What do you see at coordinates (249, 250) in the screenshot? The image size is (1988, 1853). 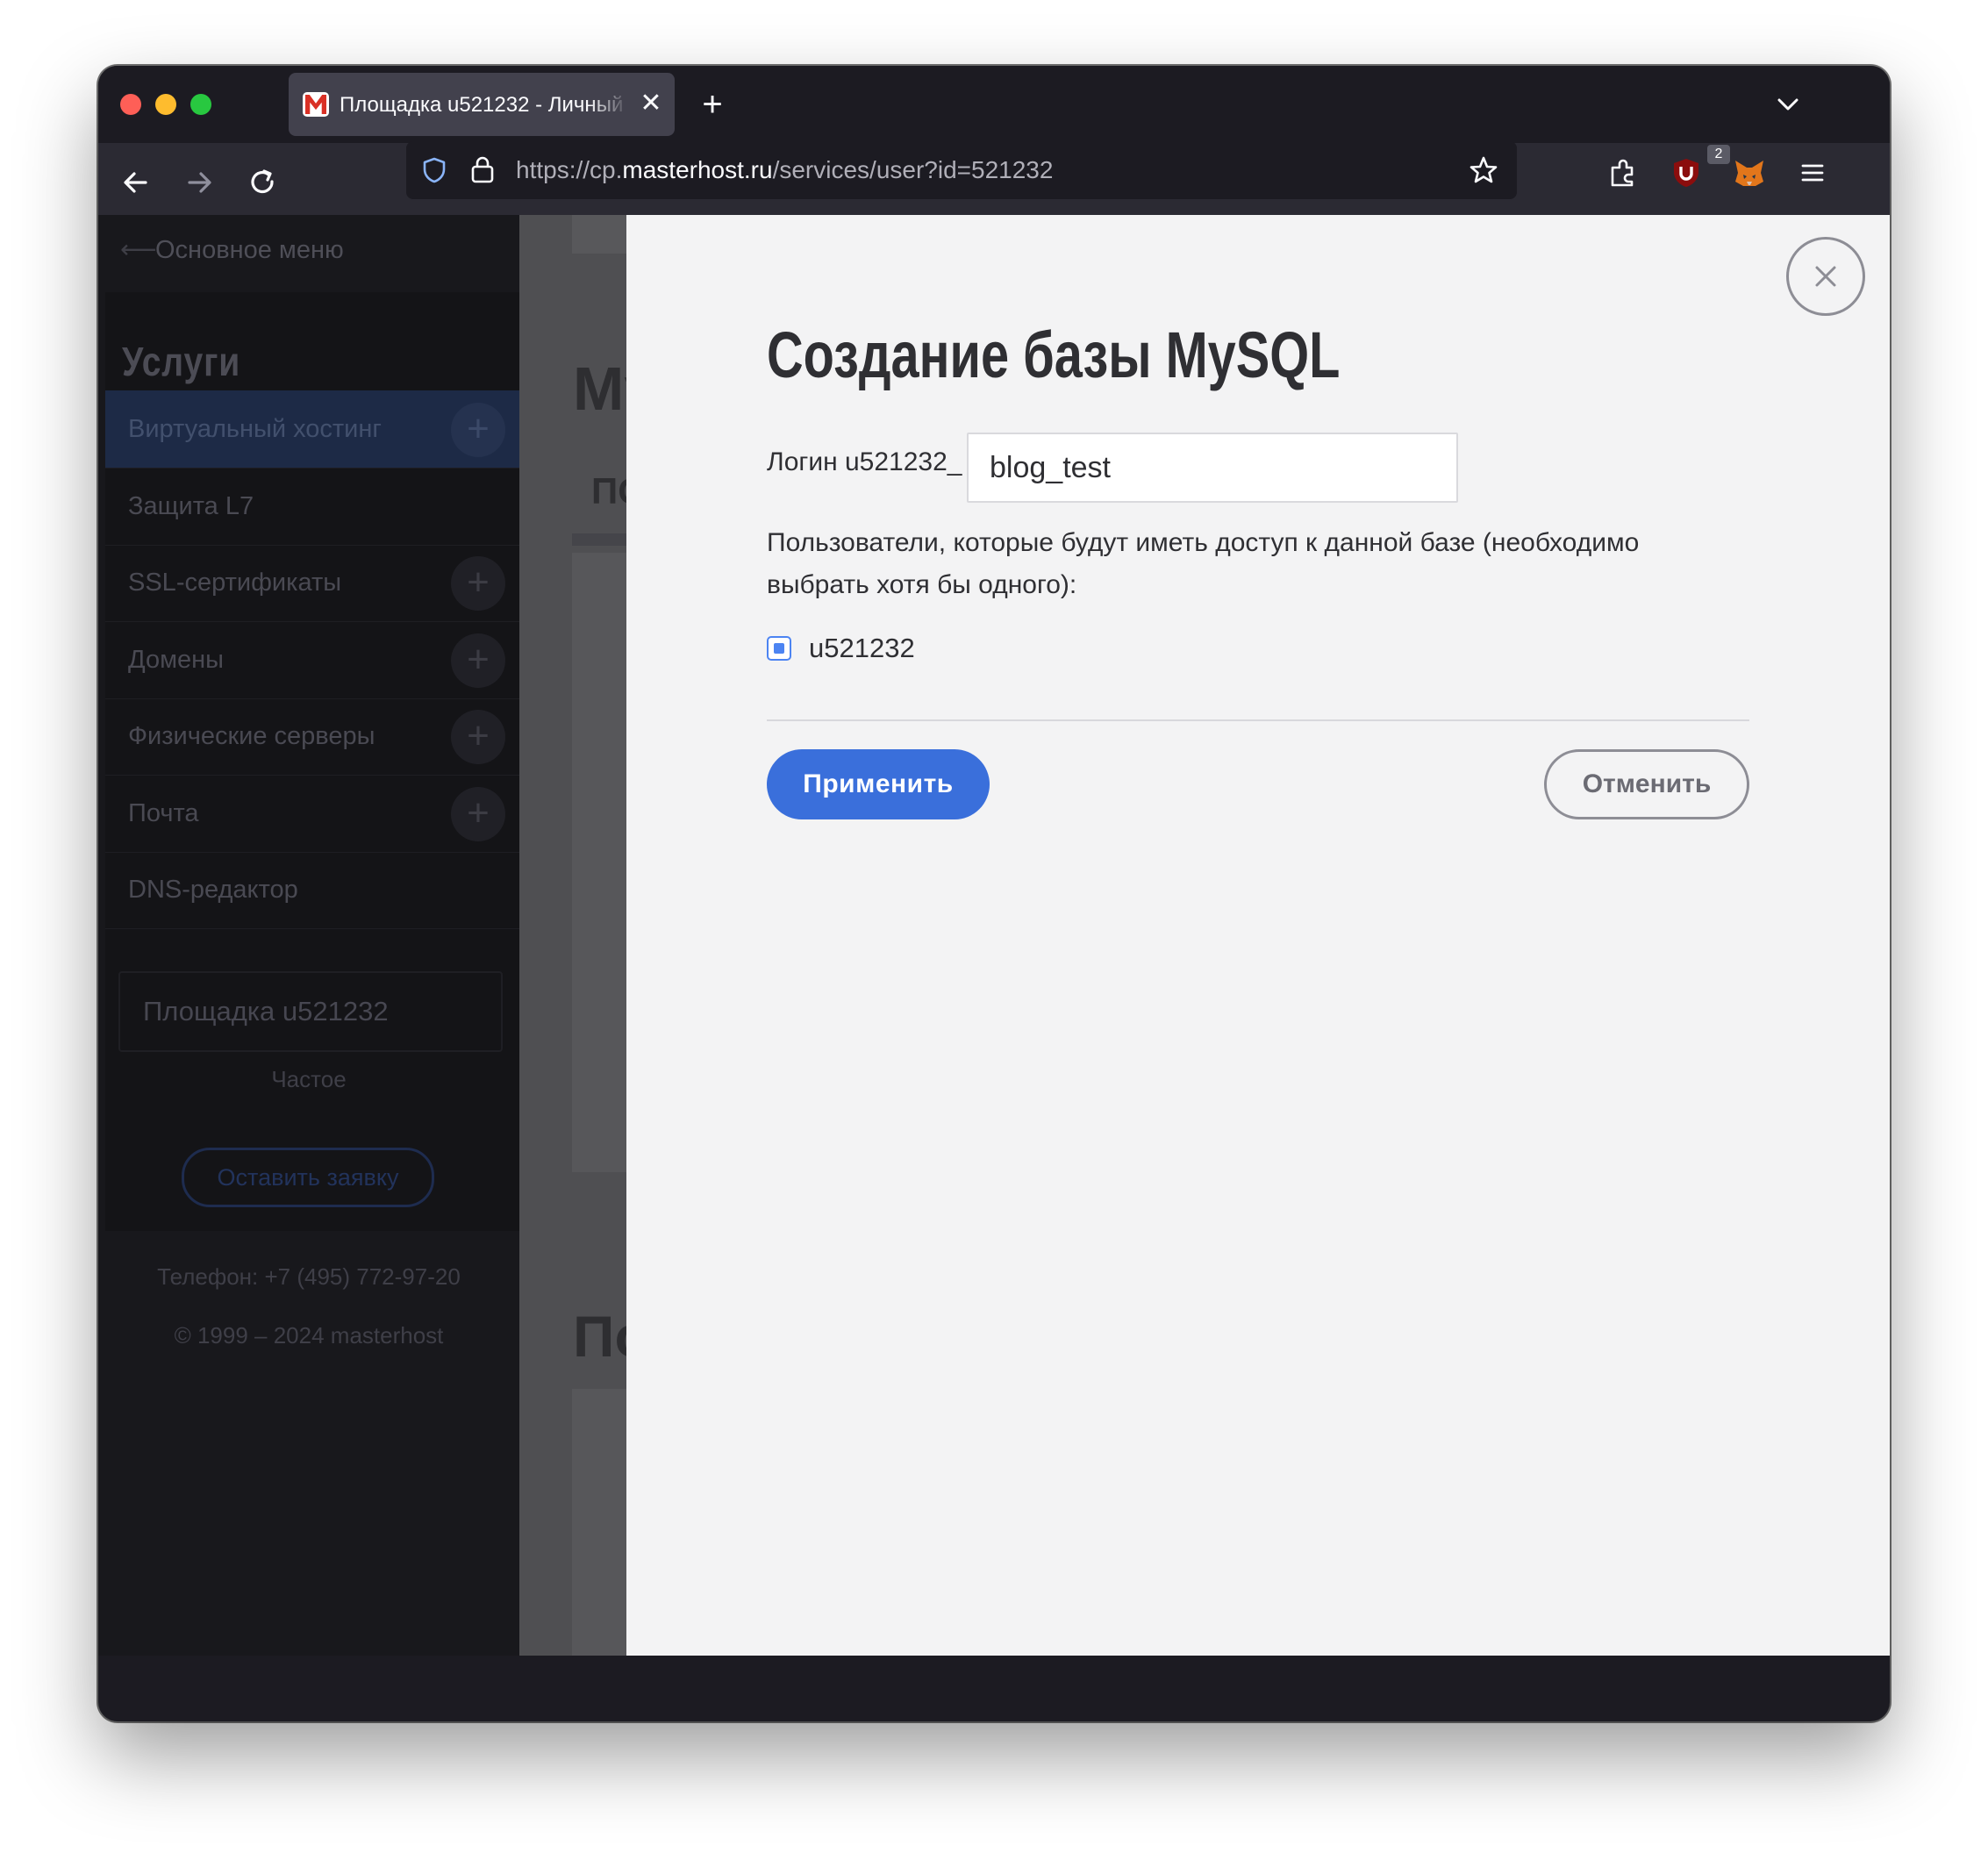 I see `main-menu-label: Основное меню` at bounding box center [249, 250].